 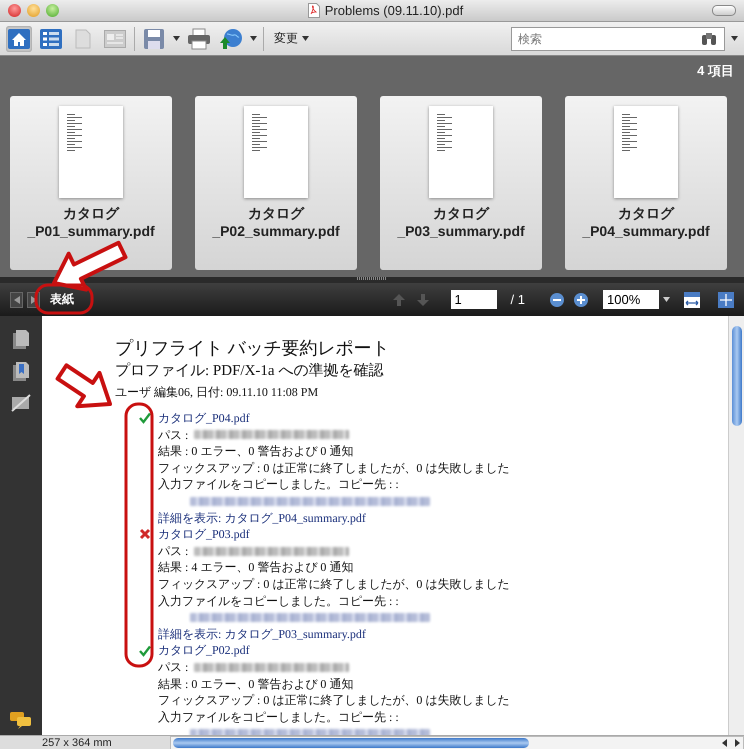 What do you see at coordinates (715, 71) in the screenshot?
I see `item-count: 4 項目` at bounding box center [715, 71].